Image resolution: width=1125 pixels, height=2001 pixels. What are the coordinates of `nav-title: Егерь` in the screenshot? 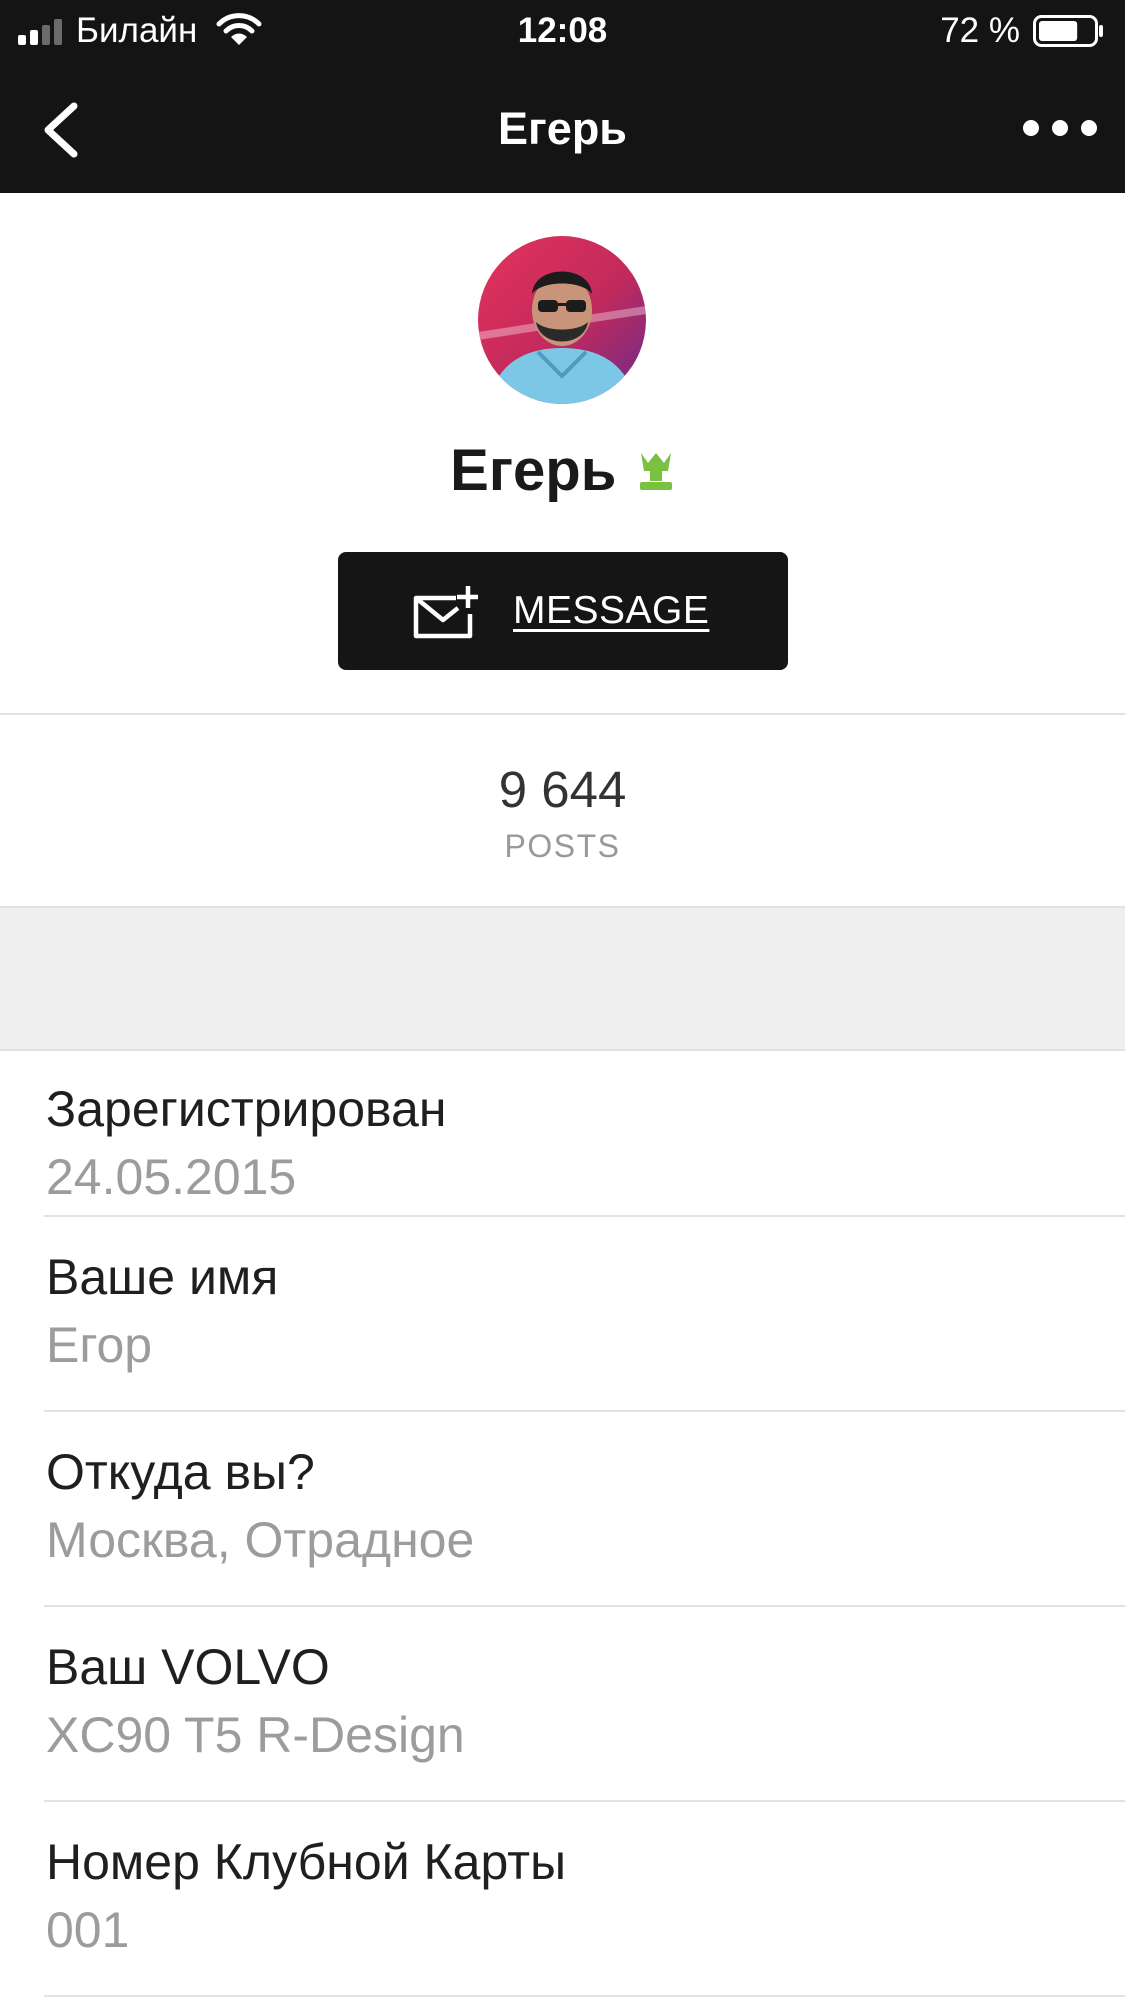 It's located at (562, 128).